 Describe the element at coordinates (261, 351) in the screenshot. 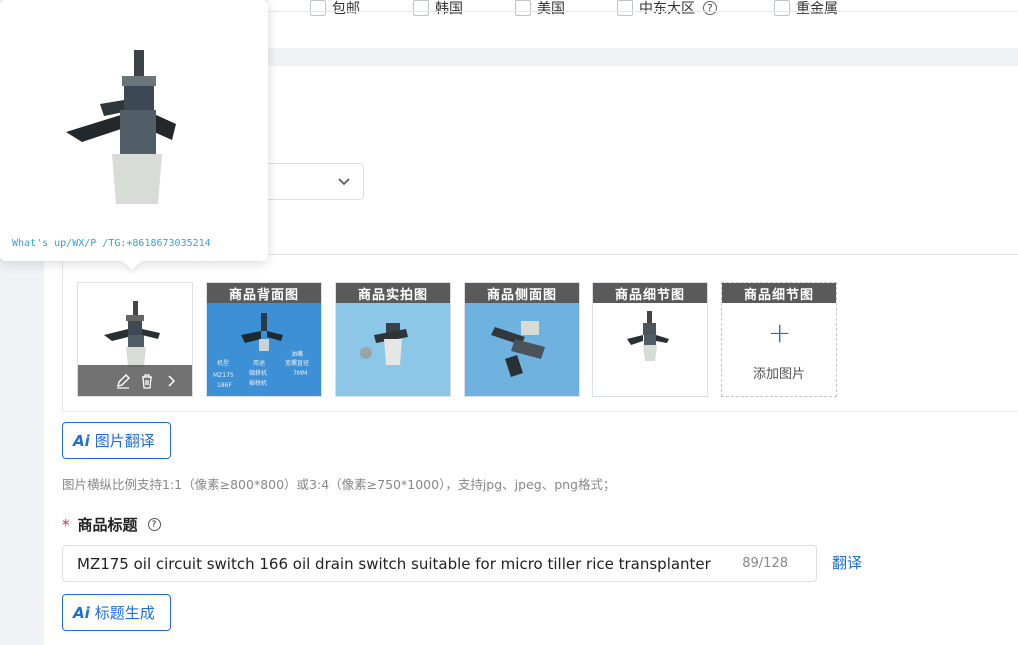

I see `product-photo: 机型 用途 油嘴 MZ175 微耕机 宽螺直径 186F 插秧机 7MM` at that location.